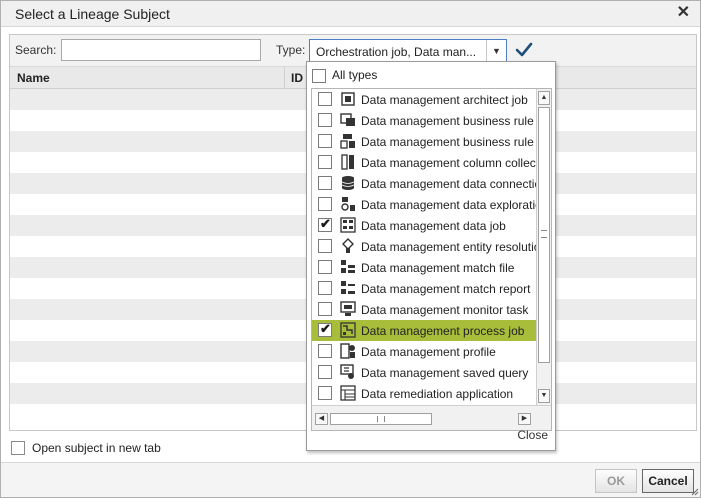  What do you see at coordinates (347, 351) in the screenshot?
I see `profile-icon` at bounding box center [347, 351].